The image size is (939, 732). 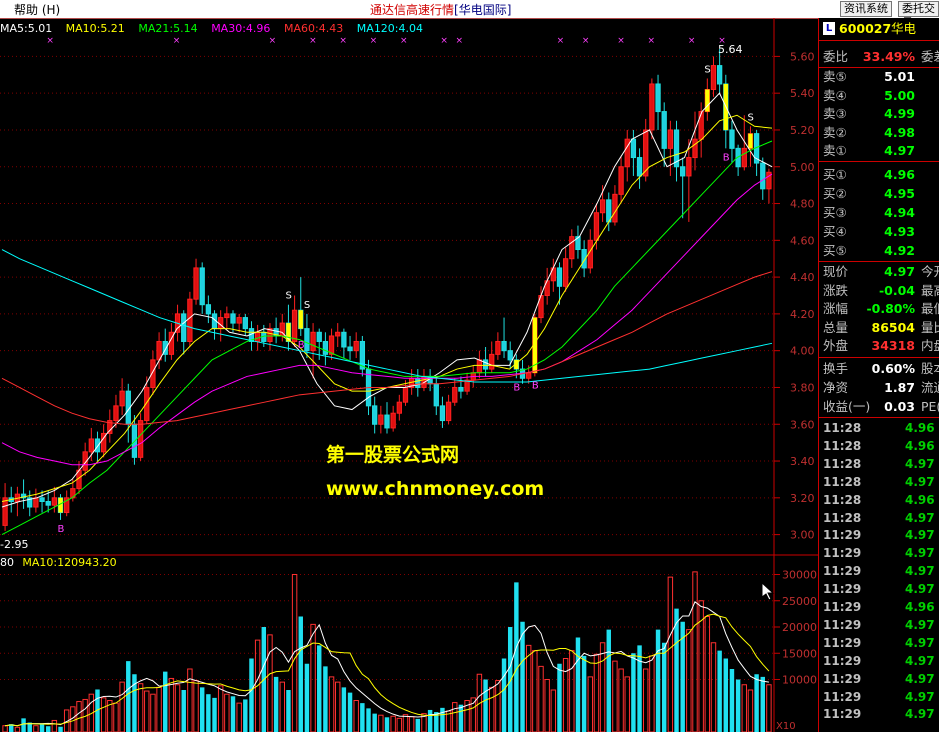 I want to click on weibi-row: 委比 33.49% 委差, so click(x=880, y=57).